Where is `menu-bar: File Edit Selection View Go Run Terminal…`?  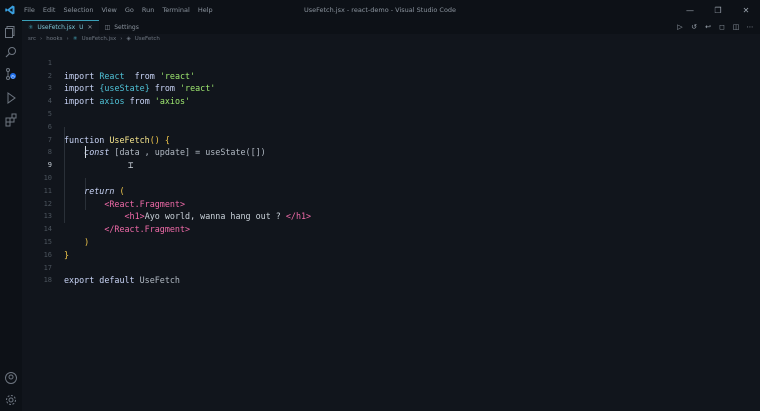
menu-bar: File Edit Selection View Go Run Terminal… is located at coordinates (118, 10).